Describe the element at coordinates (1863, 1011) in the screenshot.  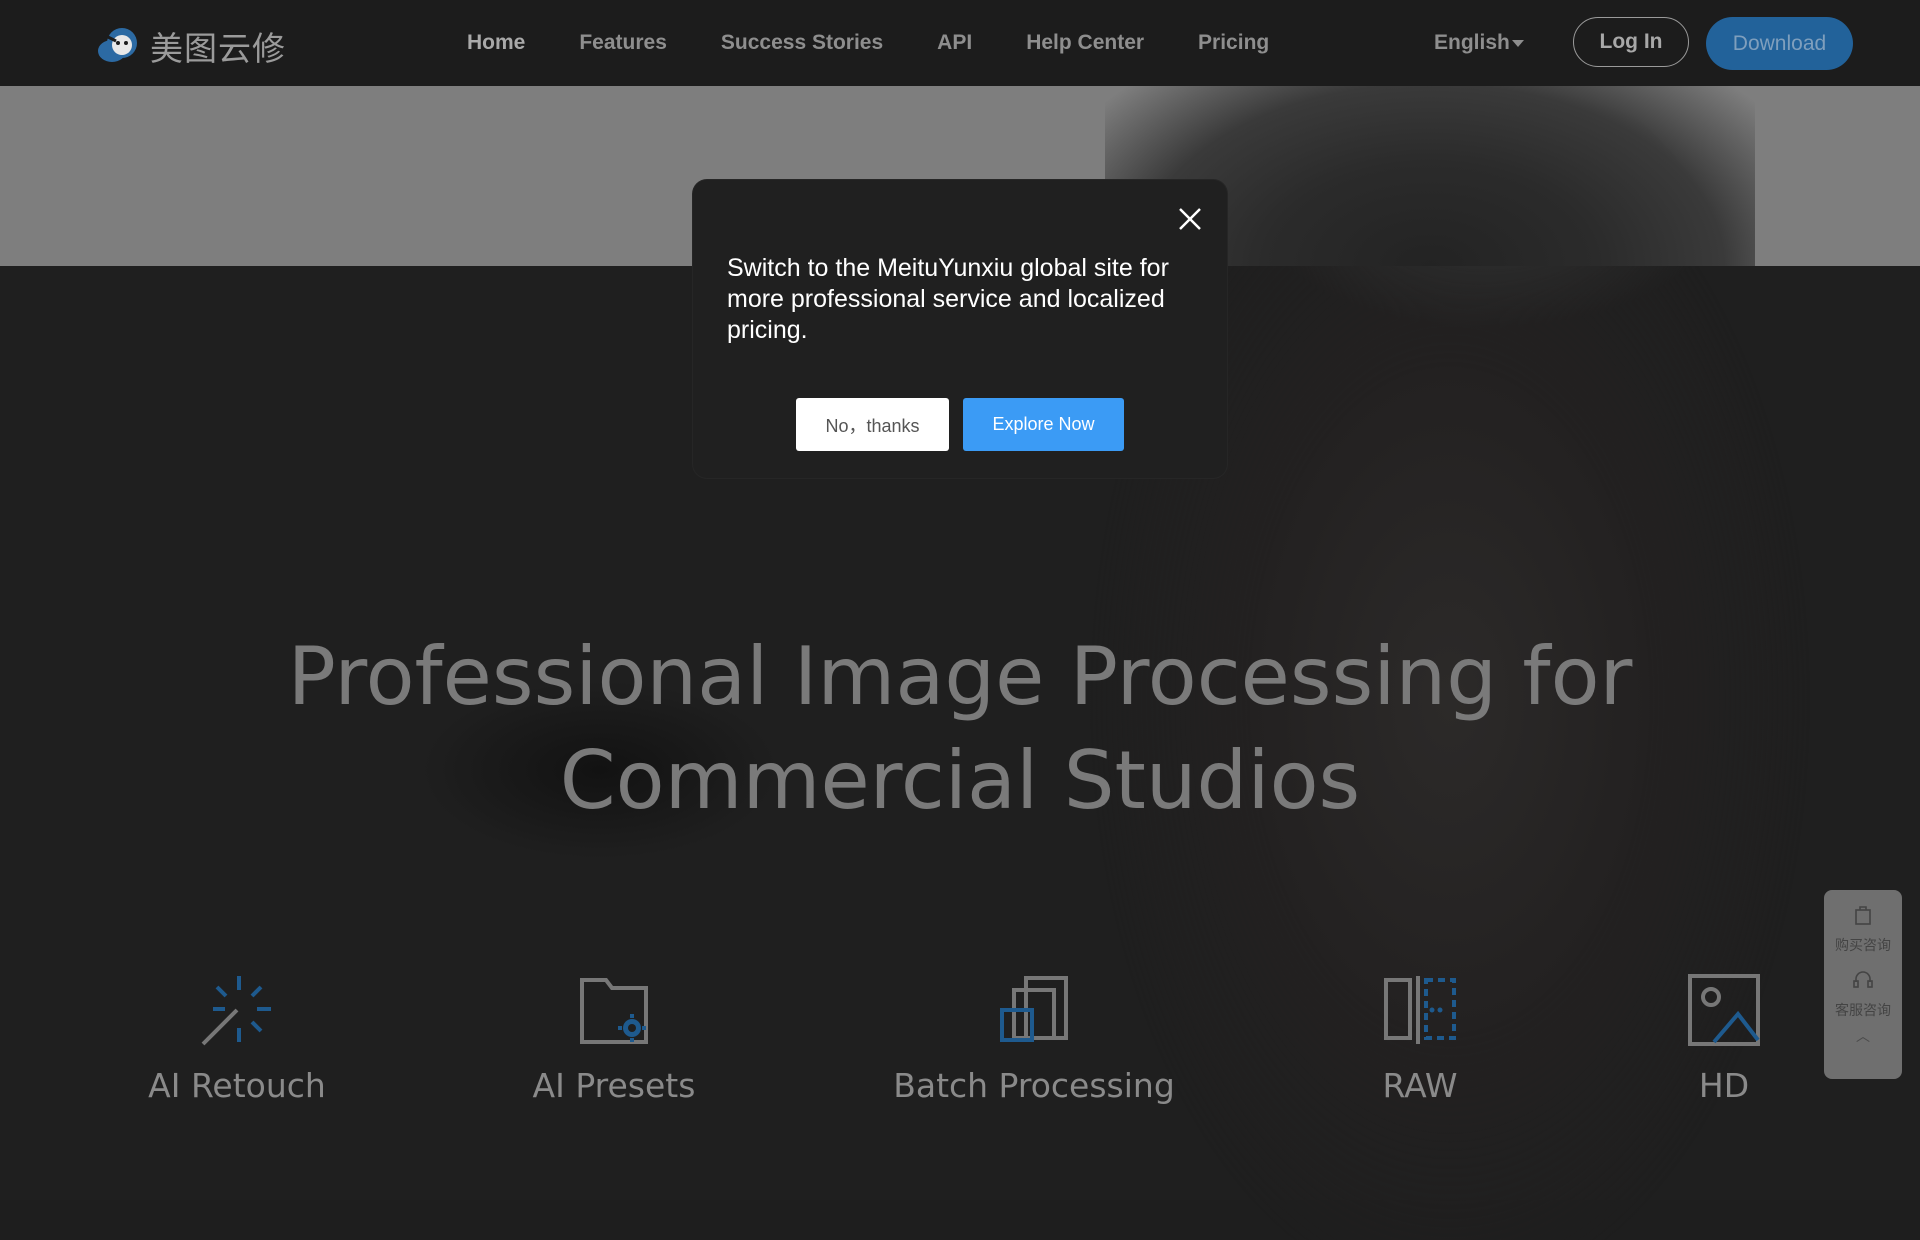
I see `service-consult-label: 客服咨询` at that location.